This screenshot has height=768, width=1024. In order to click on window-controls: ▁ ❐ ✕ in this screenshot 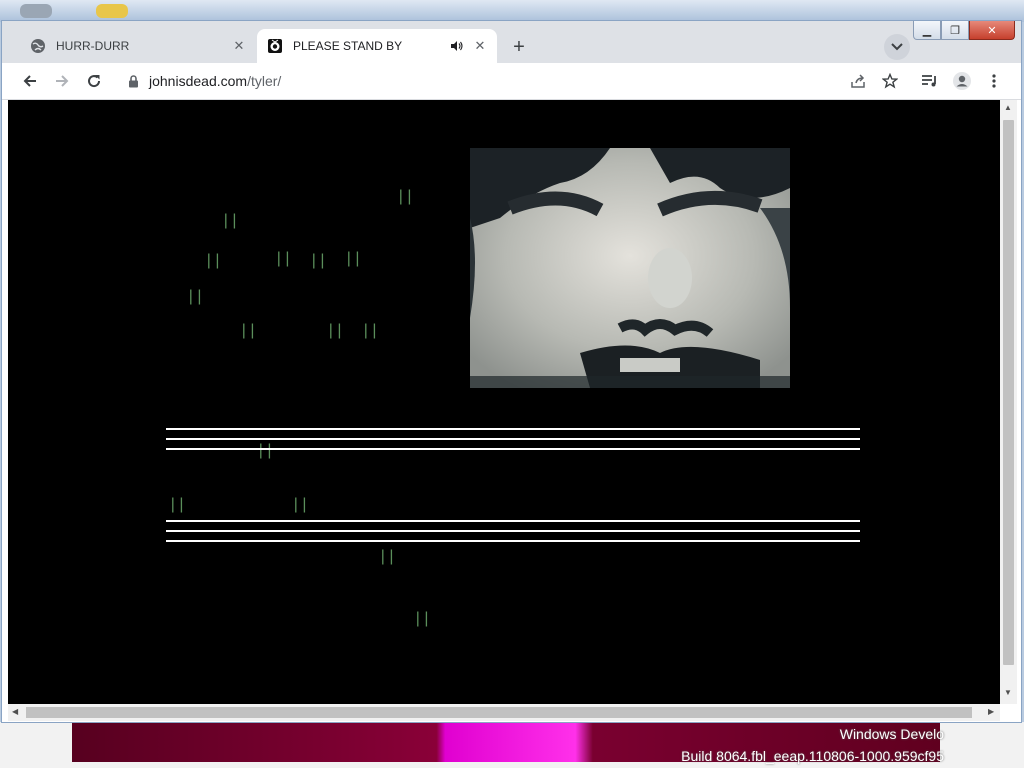, I will do `click(964, 30)`.